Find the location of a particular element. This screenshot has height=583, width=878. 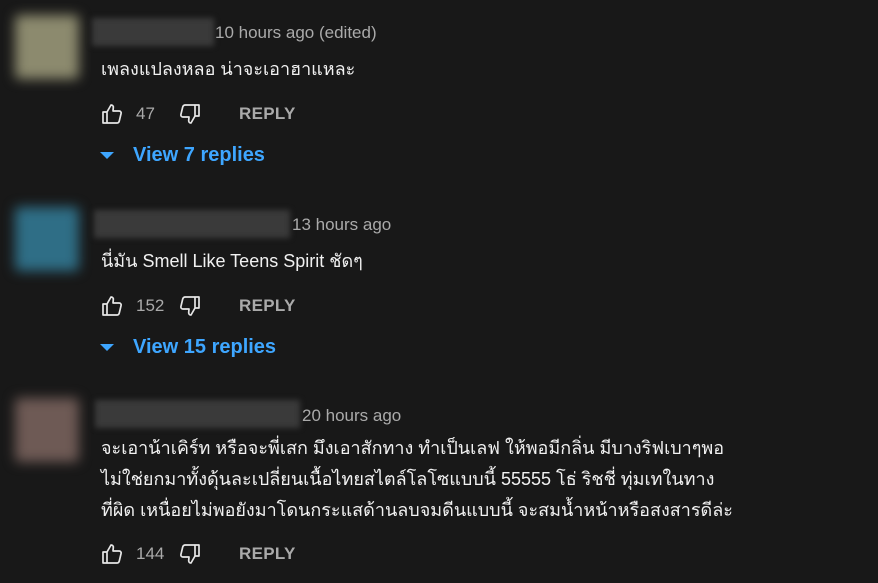

like-count: 152 is located at coordinates (150, 305).